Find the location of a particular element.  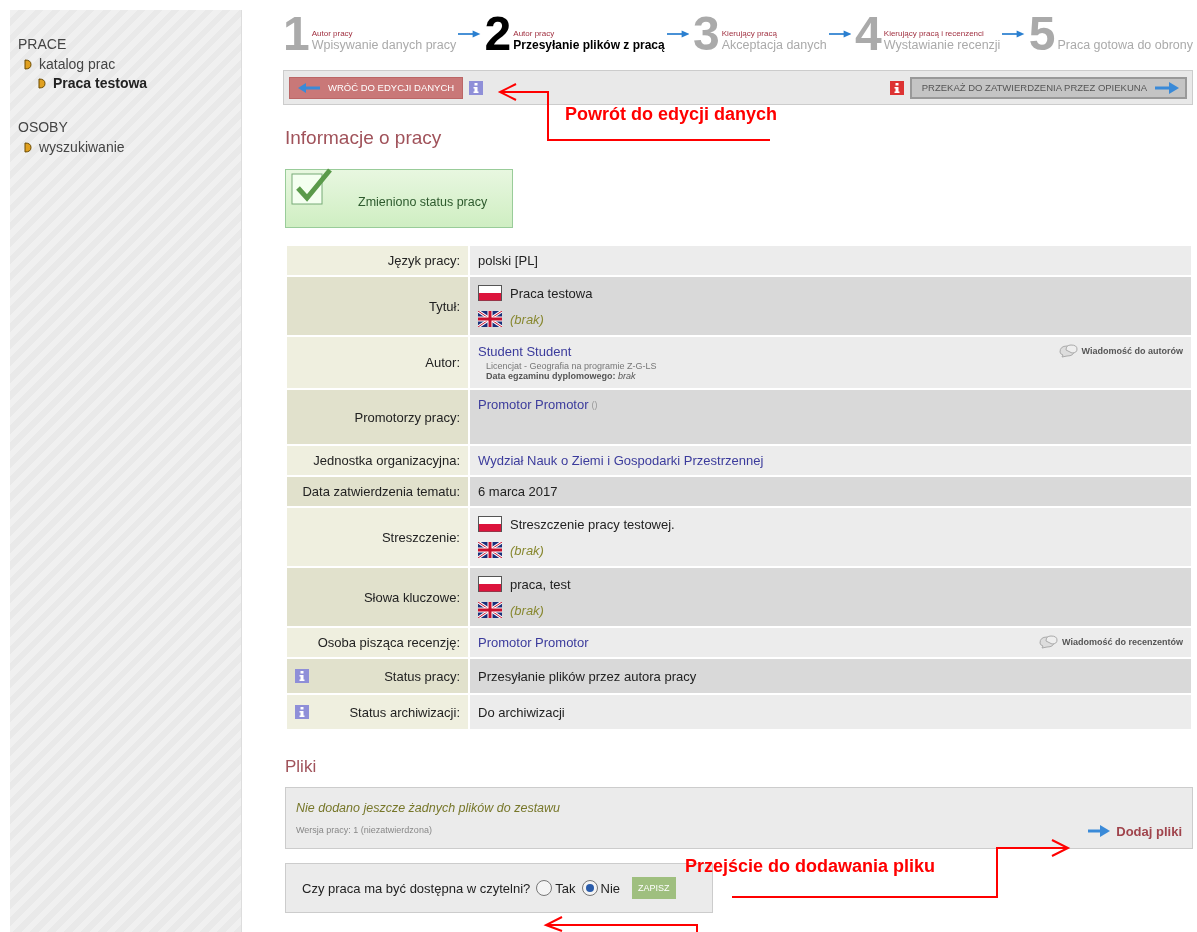

translation-text: praca, test is located at coordinates (540, 584).